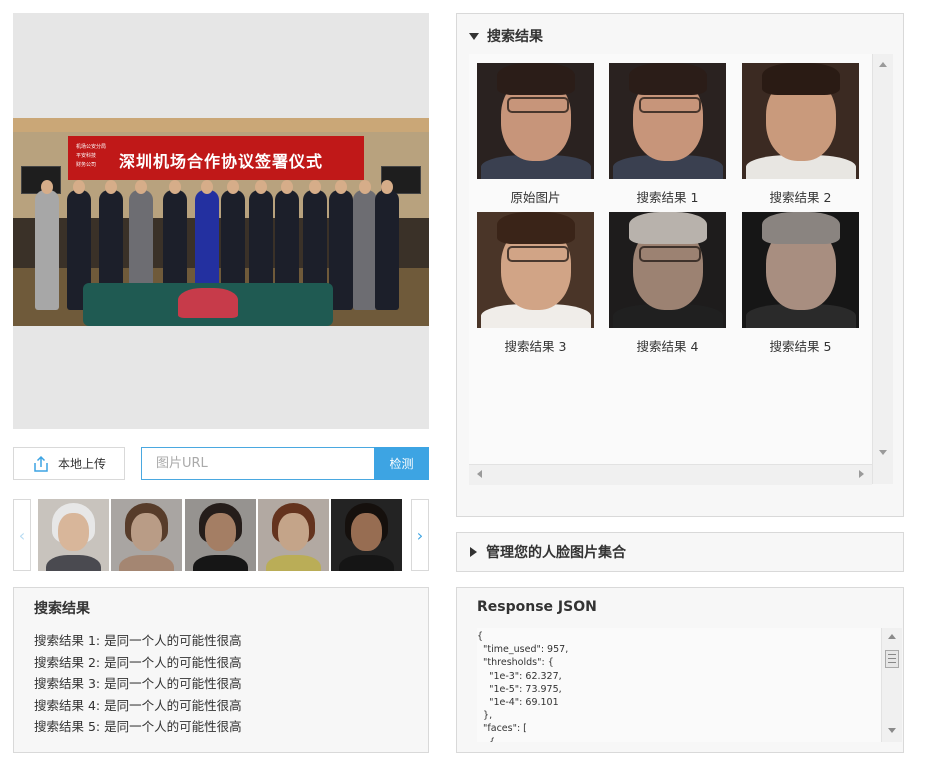 The width and height of the screenshot is (925, 762). I want to click on scroll-right-arrow-icon, so click(861, 474).